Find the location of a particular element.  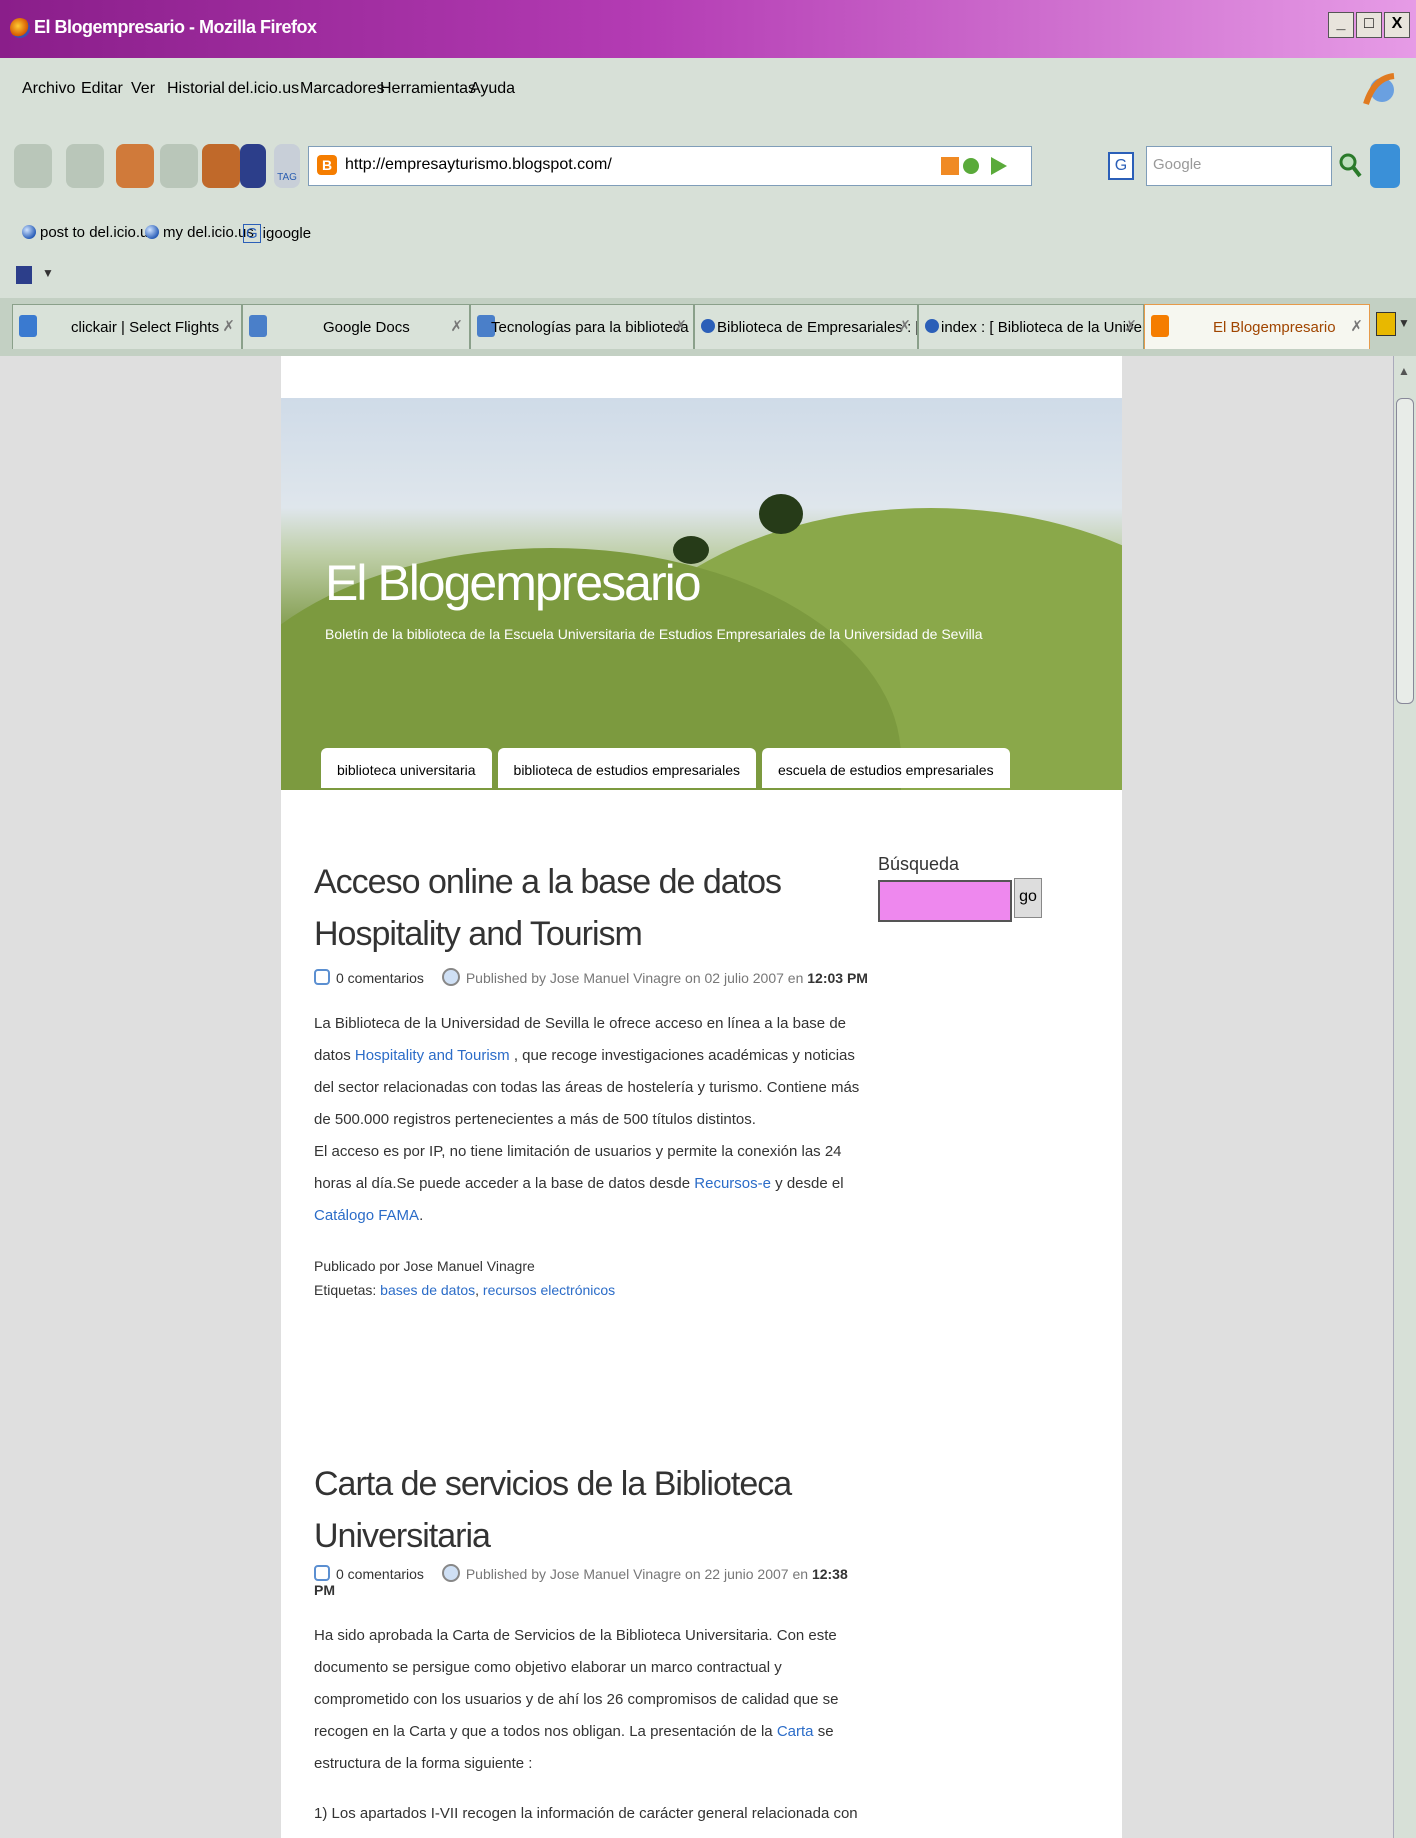

hospitality-link: Hospitality and Tourism is located at coordinates (432, 1055).